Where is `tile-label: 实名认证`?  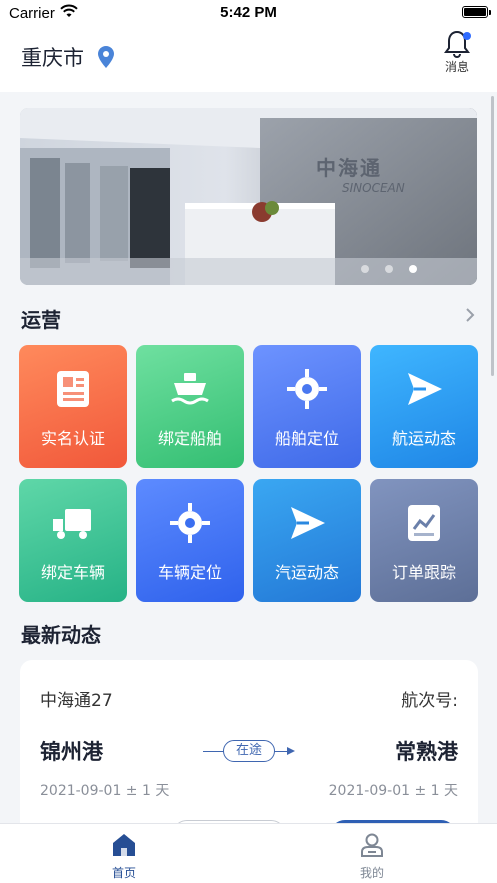
tile-label: 实名认证 is located at coordinates (72, 438).